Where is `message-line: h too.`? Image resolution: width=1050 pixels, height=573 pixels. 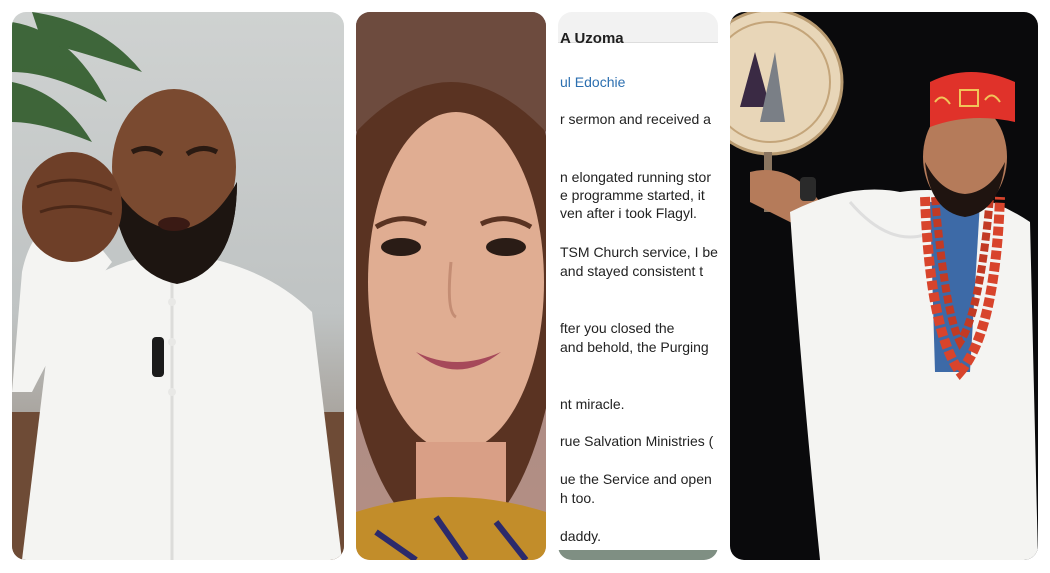 message-line: h too. is located at coordinates (578, 498).